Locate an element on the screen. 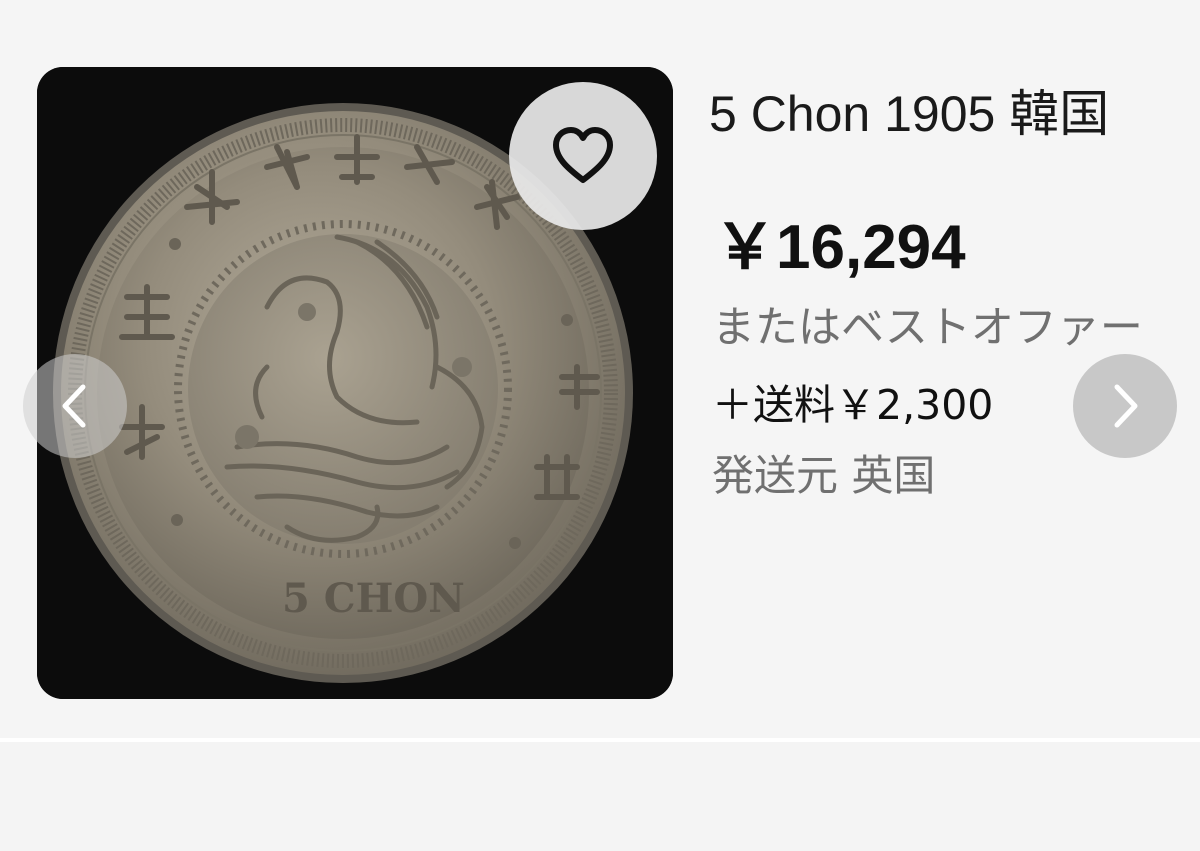 The height and width of the screenshot is (851, 1200). next-listing-area is located at coordinates (600, 796).